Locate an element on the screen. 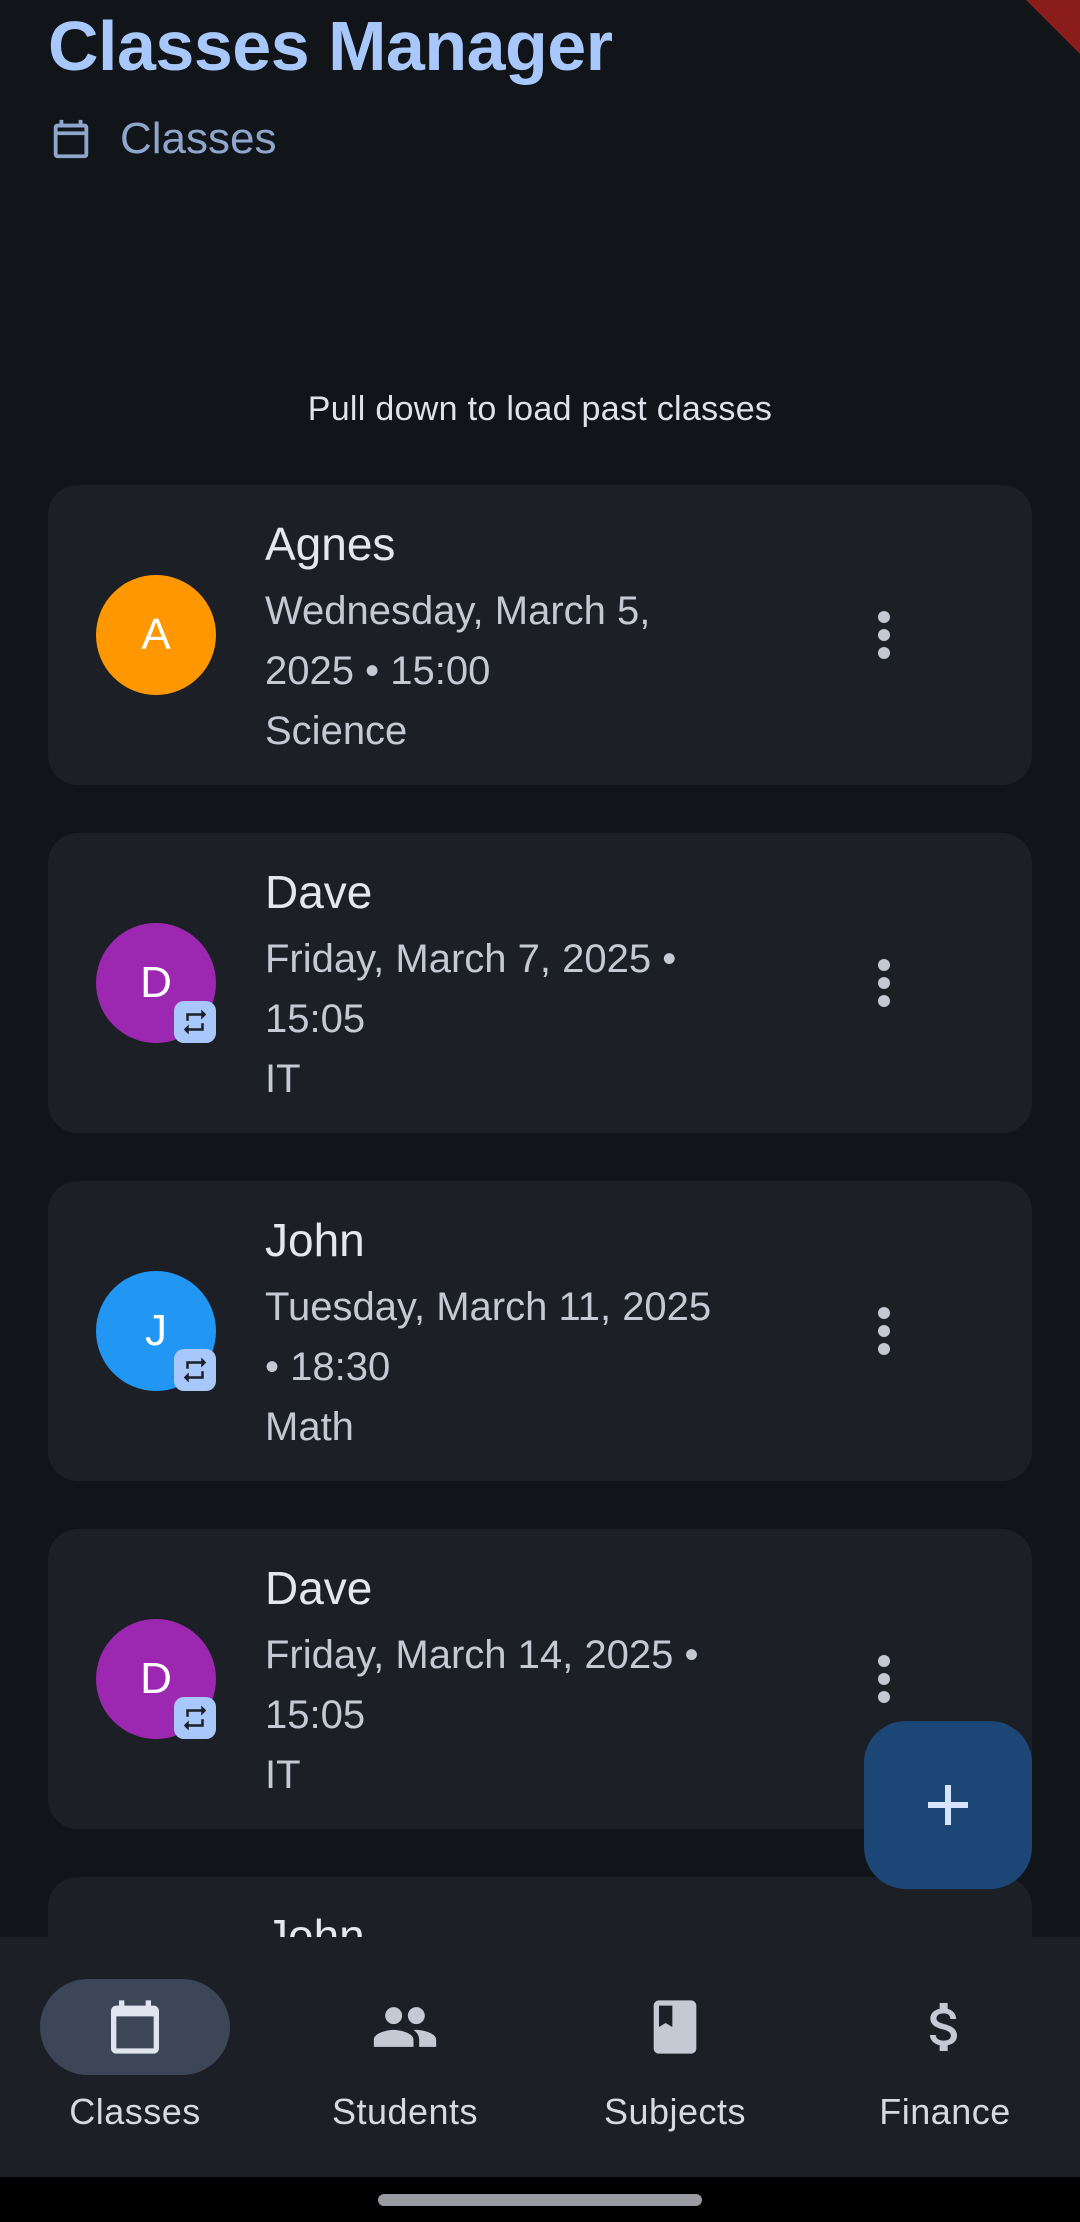 The height and width of the screenshot is (2222, 1080). nav-label-classes: Classes is located at coordinates (135, 2111).